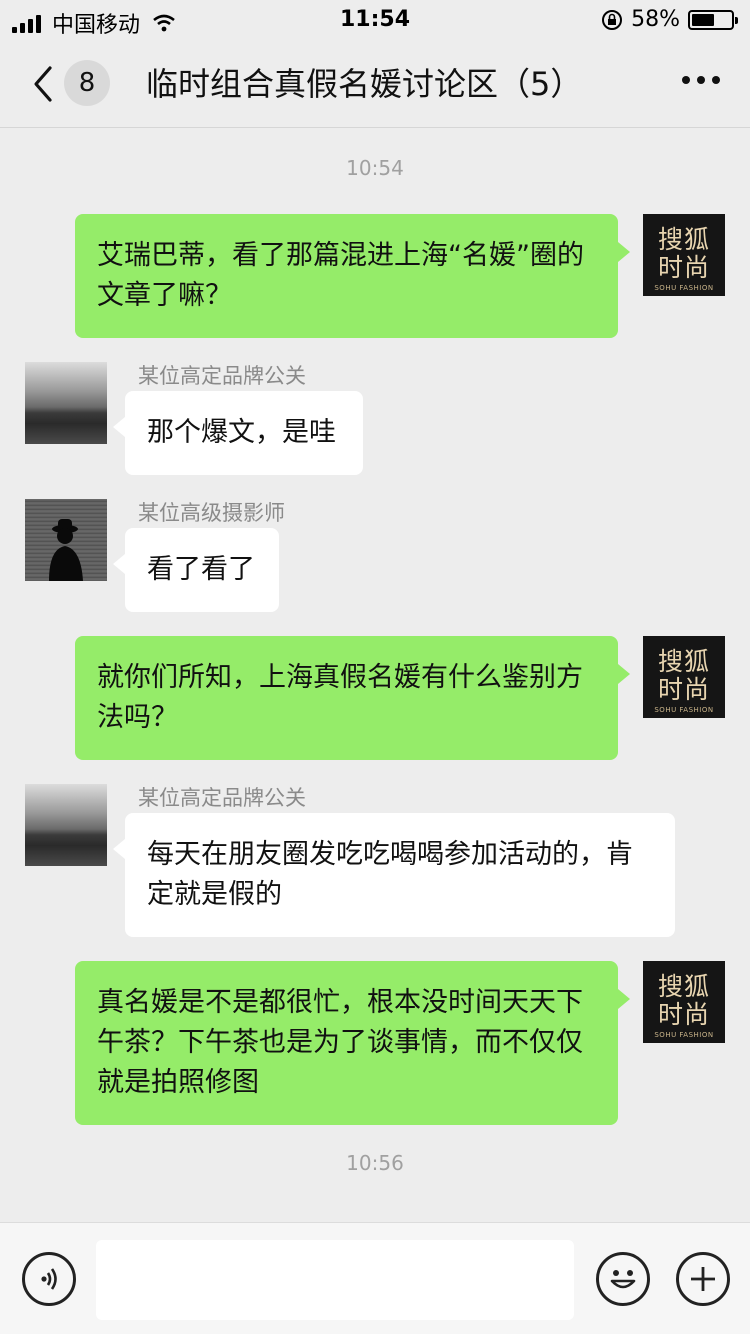 This screenshot has width=750, height=1334. Describe the element at coordinates (238, 433) in the screenshot. I see `incoming-message: 那个爆文，是哇` at that location.